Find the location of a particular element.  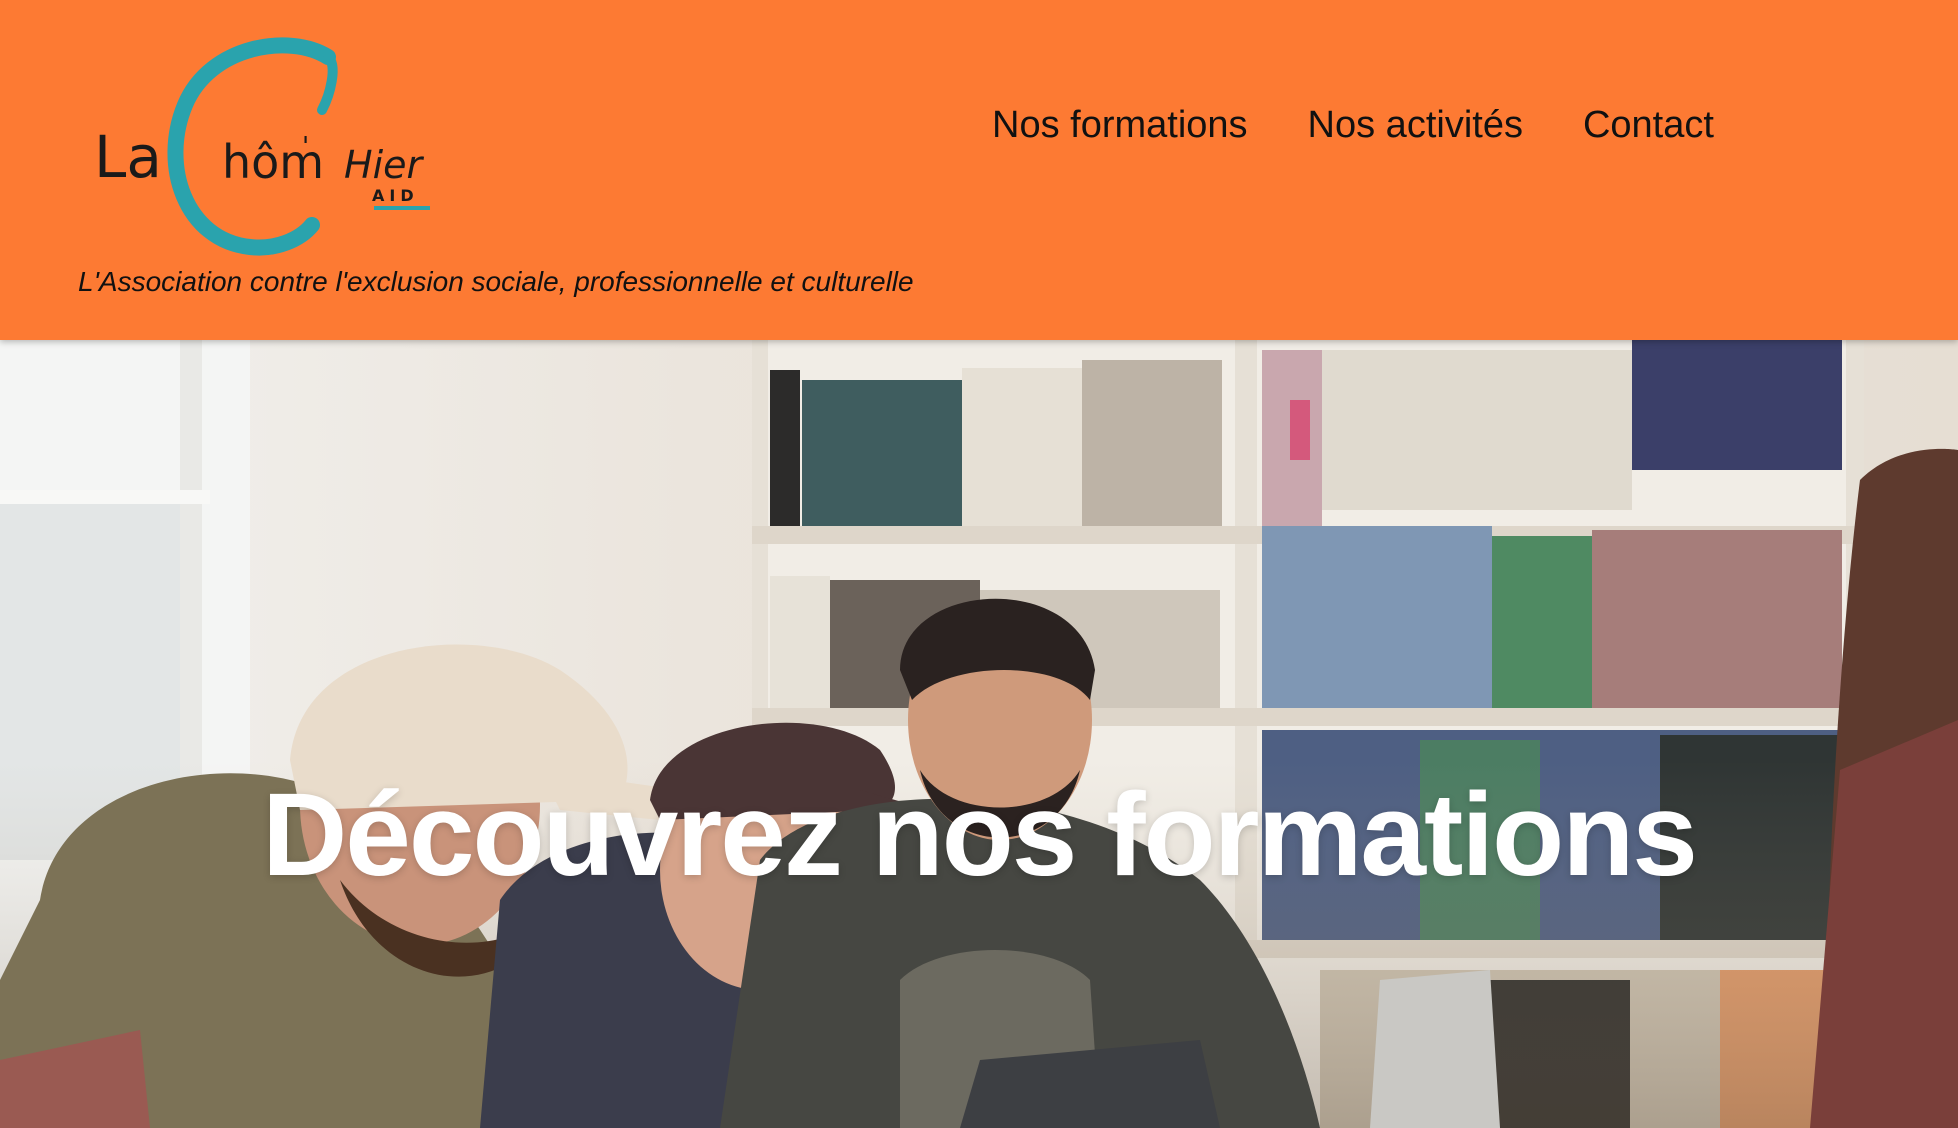

books-row2-right is located at coordinates (1552, 617).